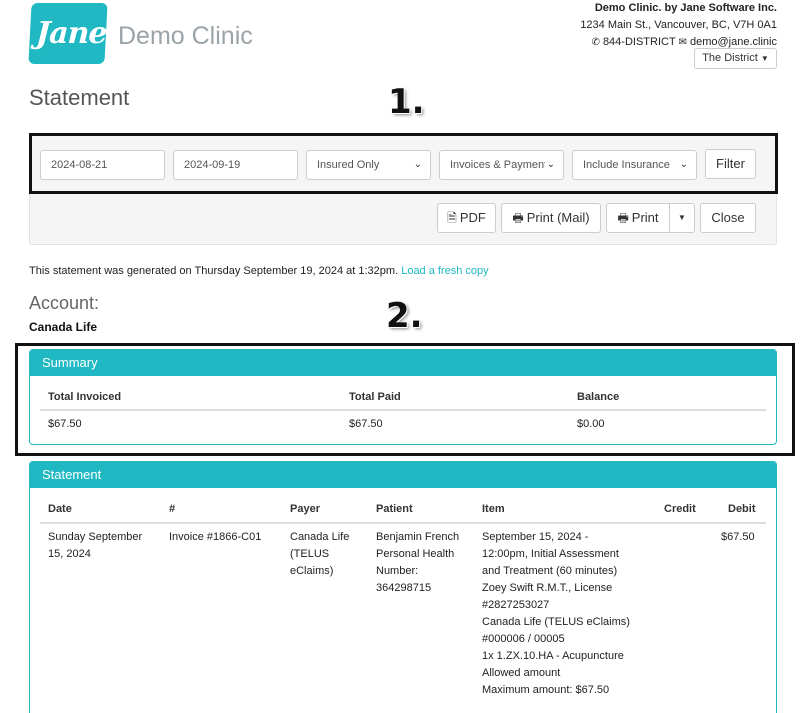 Image resolution: width=811 pixels, height=713 pixels. Describe the element at coordinates (312, 571) in the screenshot. I see `row-payer-line: eClaims)` at that location.